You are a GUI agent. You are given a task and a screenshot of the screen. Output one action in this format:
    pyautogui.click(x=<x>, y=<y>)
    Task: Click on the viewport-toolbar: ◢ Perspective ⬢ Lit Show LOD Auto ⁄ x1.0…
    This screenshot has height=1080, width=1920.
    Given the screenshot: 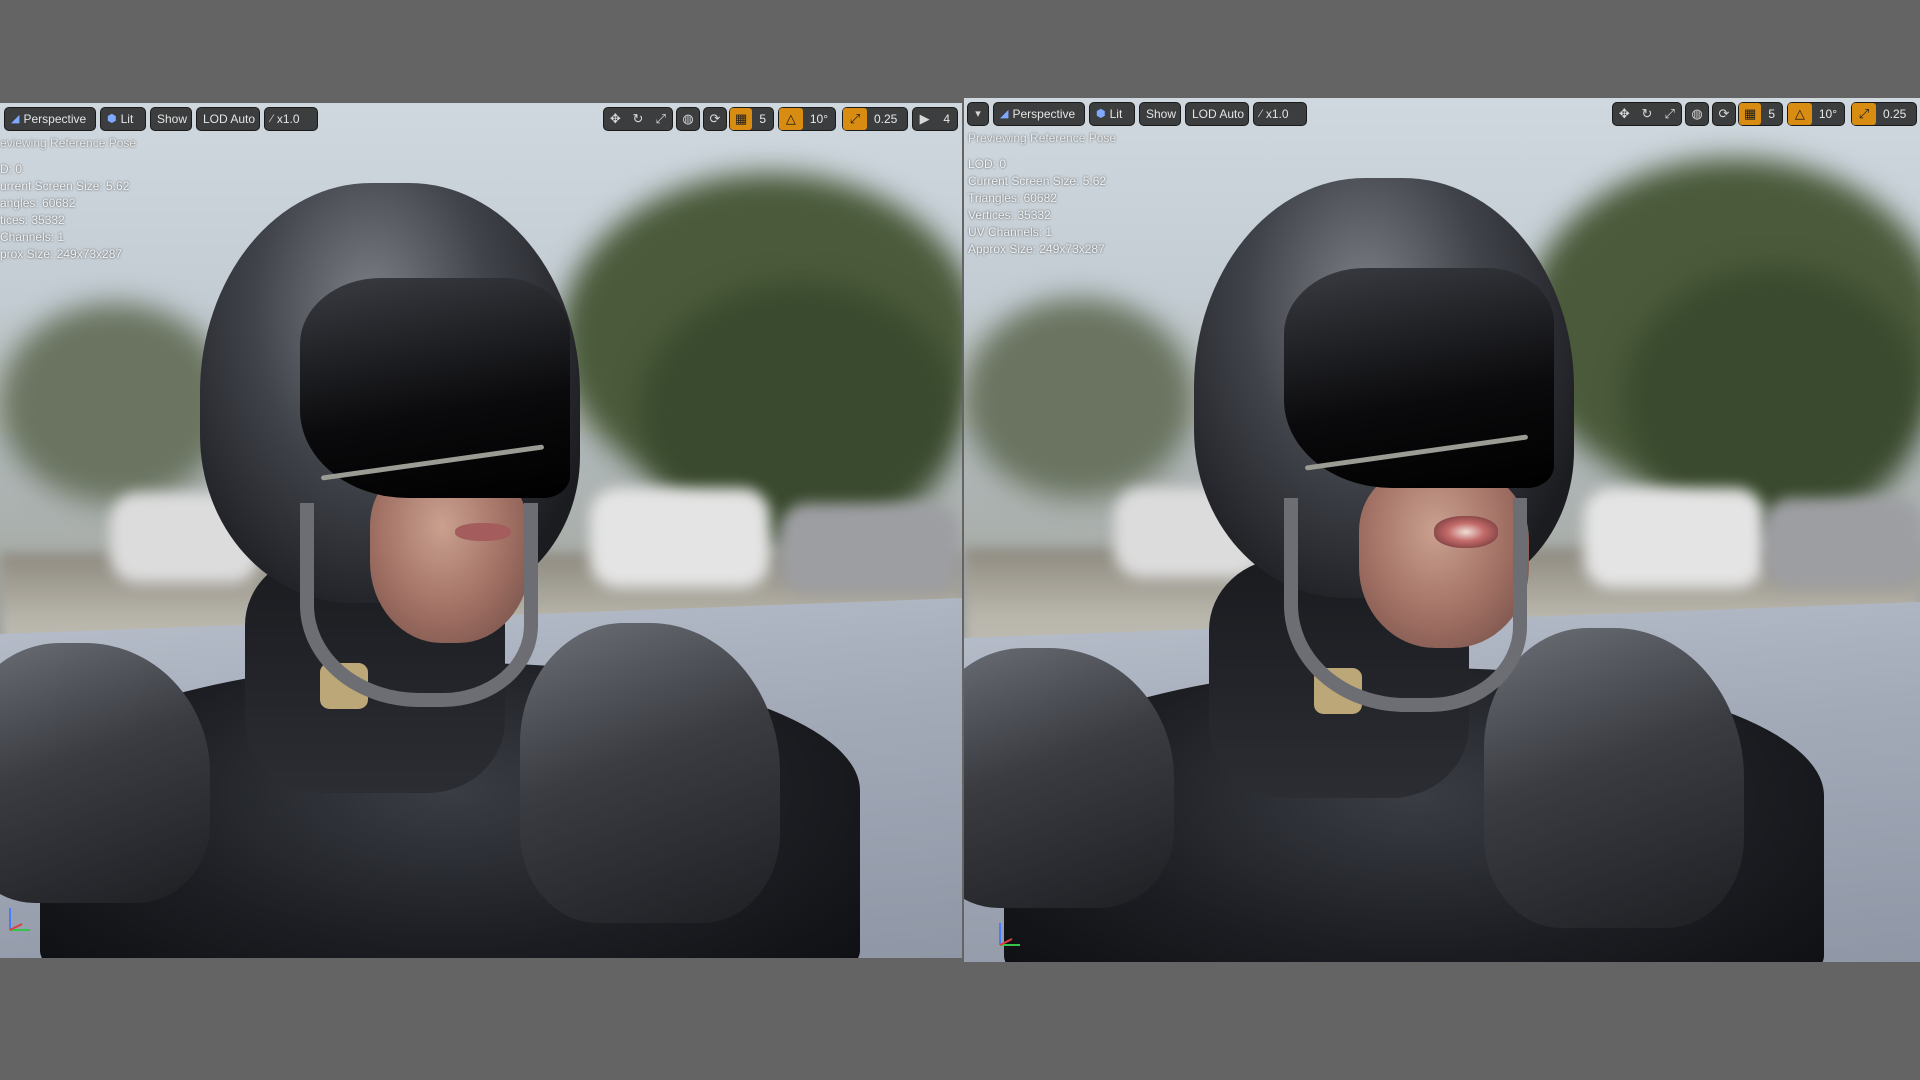 What is the action you would take?
    pyautogui.click(x=481, y=120)
    